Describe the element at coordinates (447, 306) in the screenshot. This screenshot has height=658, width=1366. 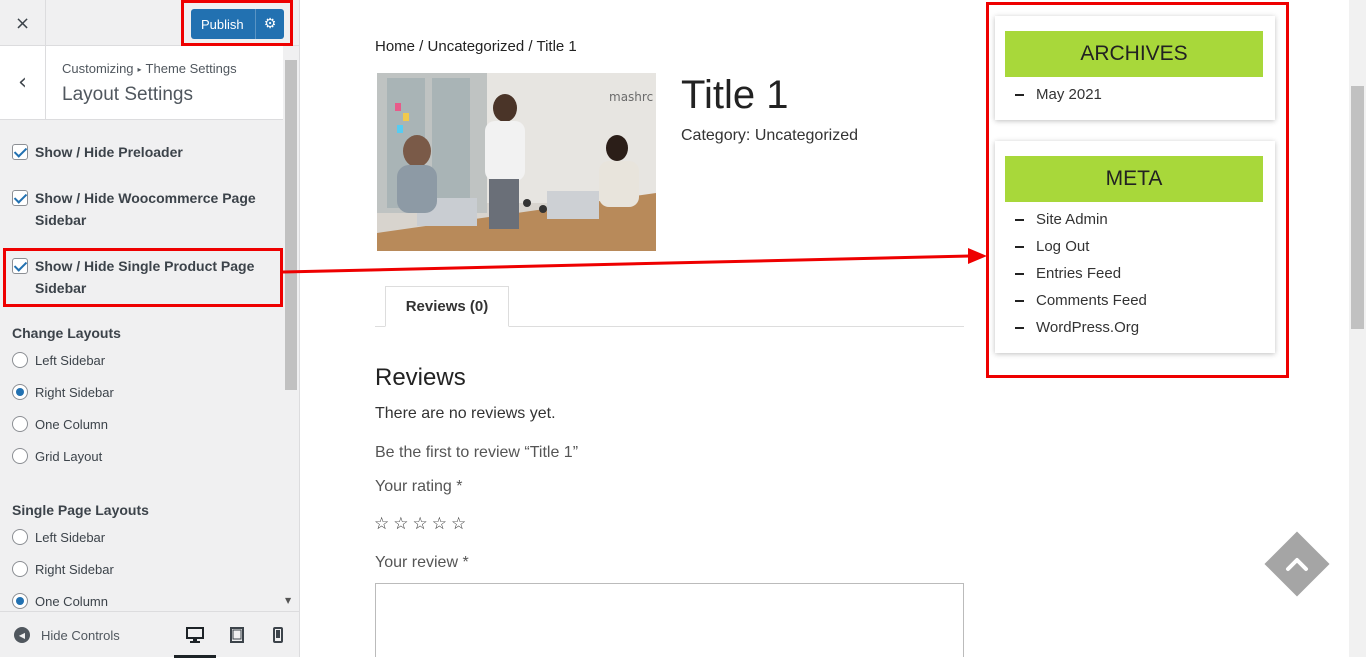
I see `tab-reviews: Reviews (0)` at that location.